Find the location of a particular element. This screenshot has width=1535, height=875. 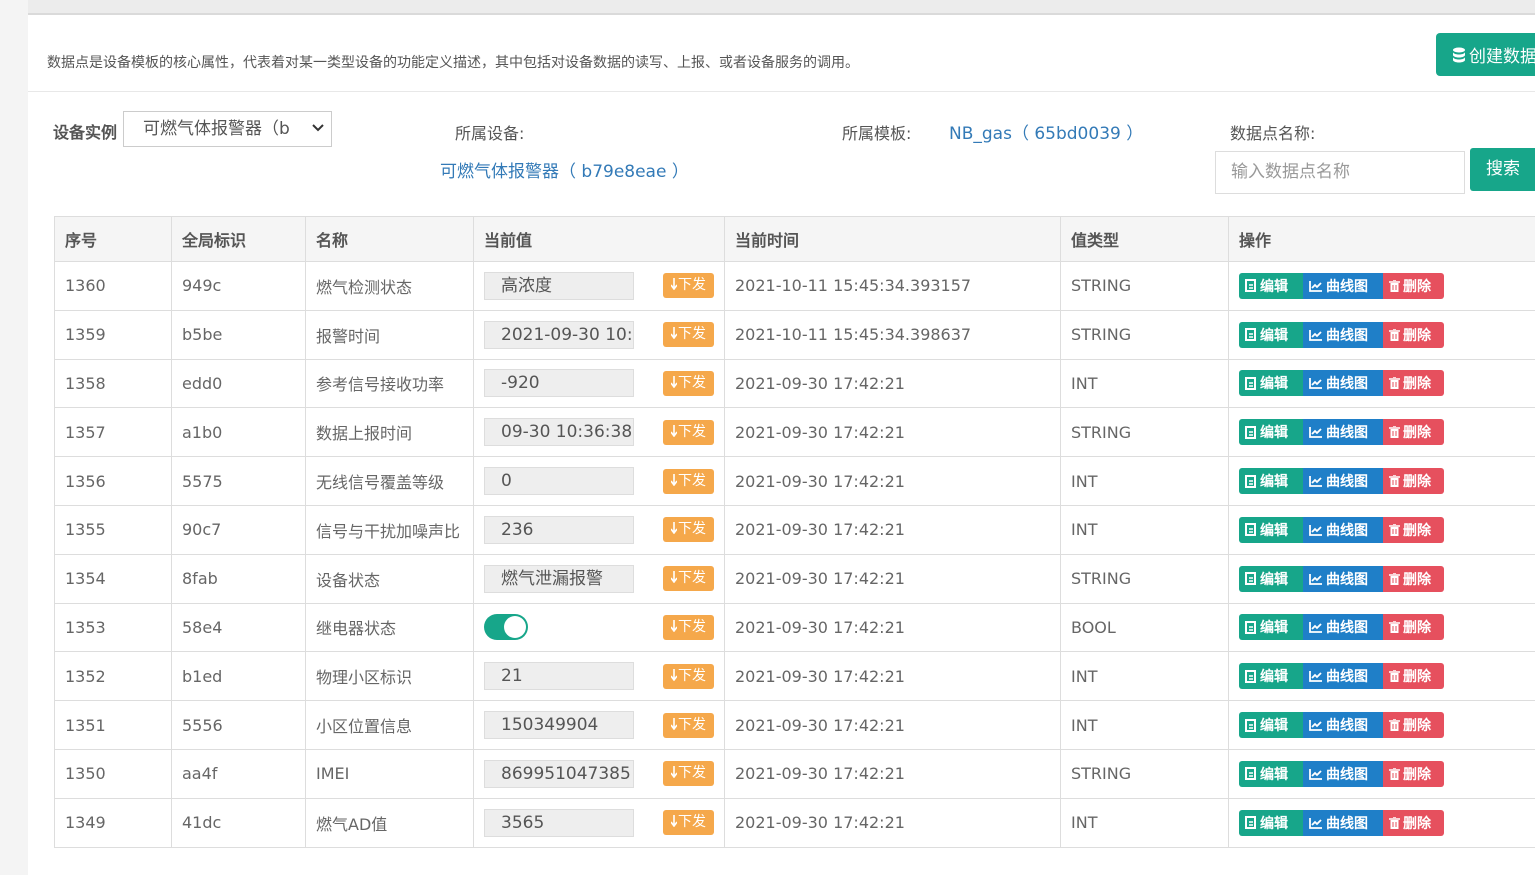

cell-name: 小区位置信息 is located at coordinates (389, 725).